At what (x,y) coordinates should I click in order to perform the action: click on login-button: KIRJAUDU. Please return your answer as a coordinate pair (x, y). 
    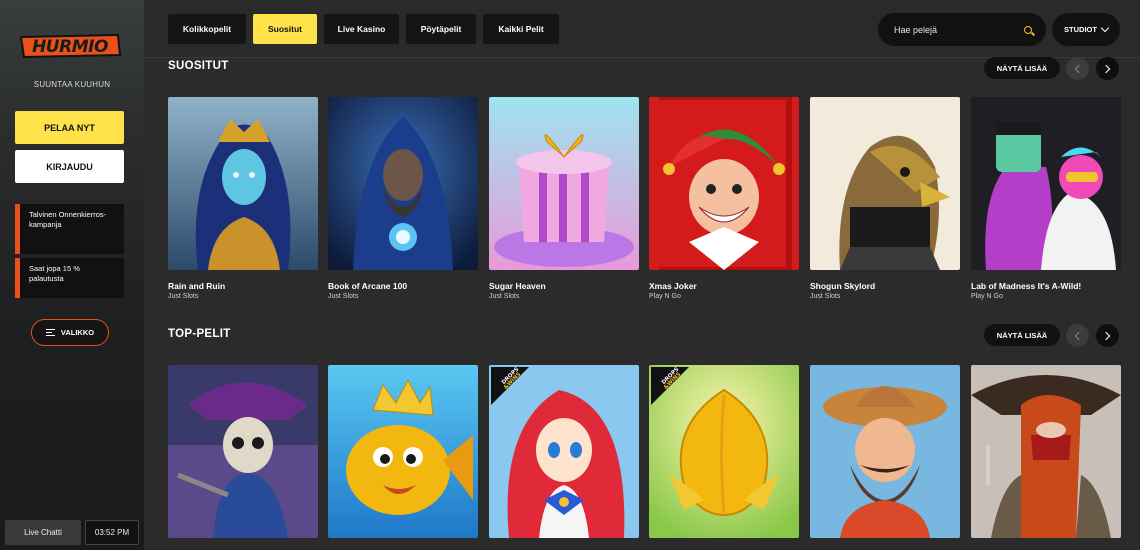
    Looking at the image, I should click on (69, 166).